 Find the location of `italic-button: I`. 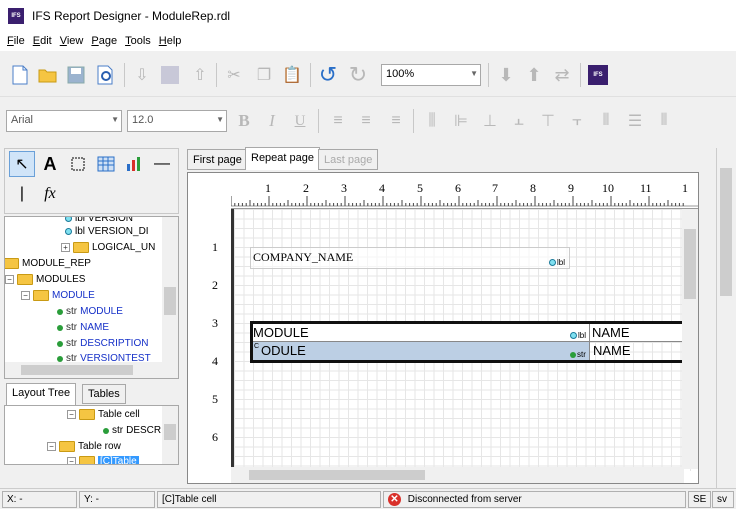

italic-button: I is located at coordinates (272, 121).